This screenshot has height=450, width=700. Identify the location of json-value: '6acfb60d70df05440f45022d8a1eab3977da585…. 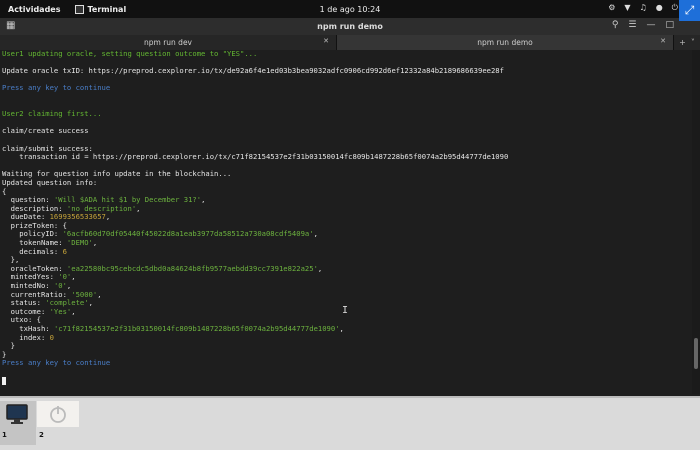
(188, 234).